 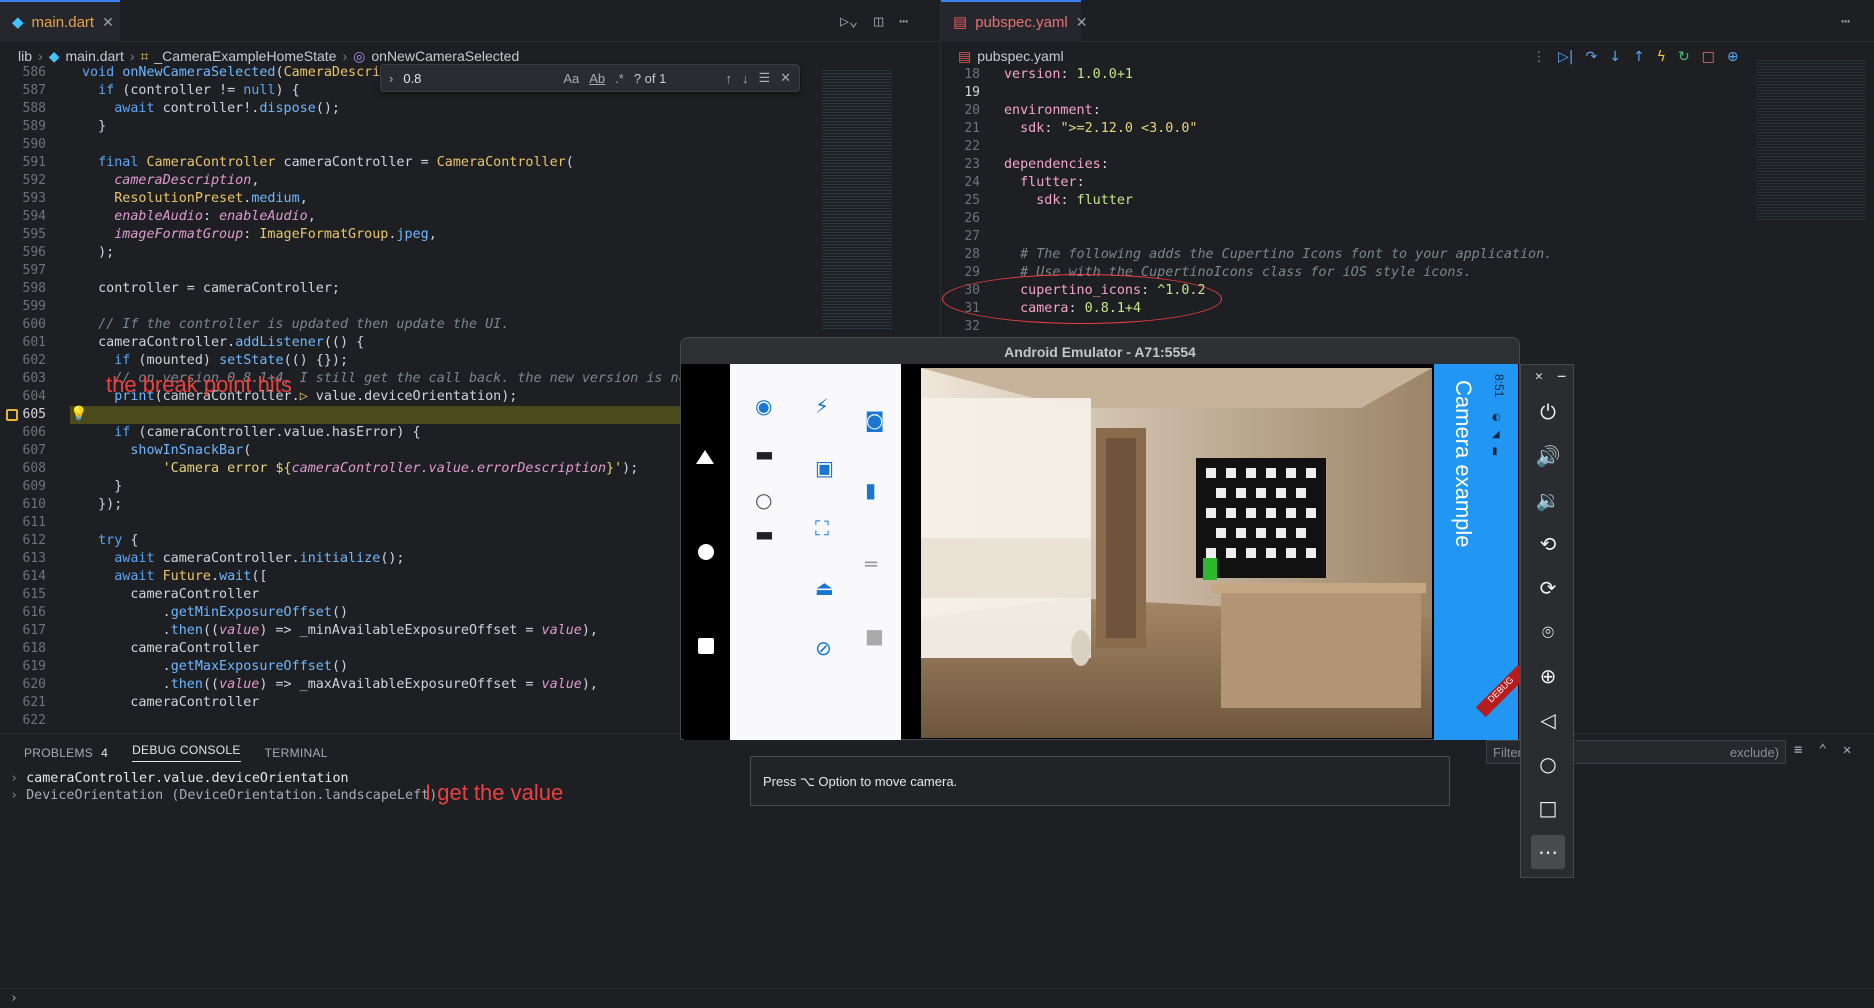 I want to click on emulator-side-toolbar: ✕ − ⏻ 🔊 🔉 ⟲ ⟳ ⌾ ⊕ ◁ ○ □ ⋯, so click(x=1547, y=621).